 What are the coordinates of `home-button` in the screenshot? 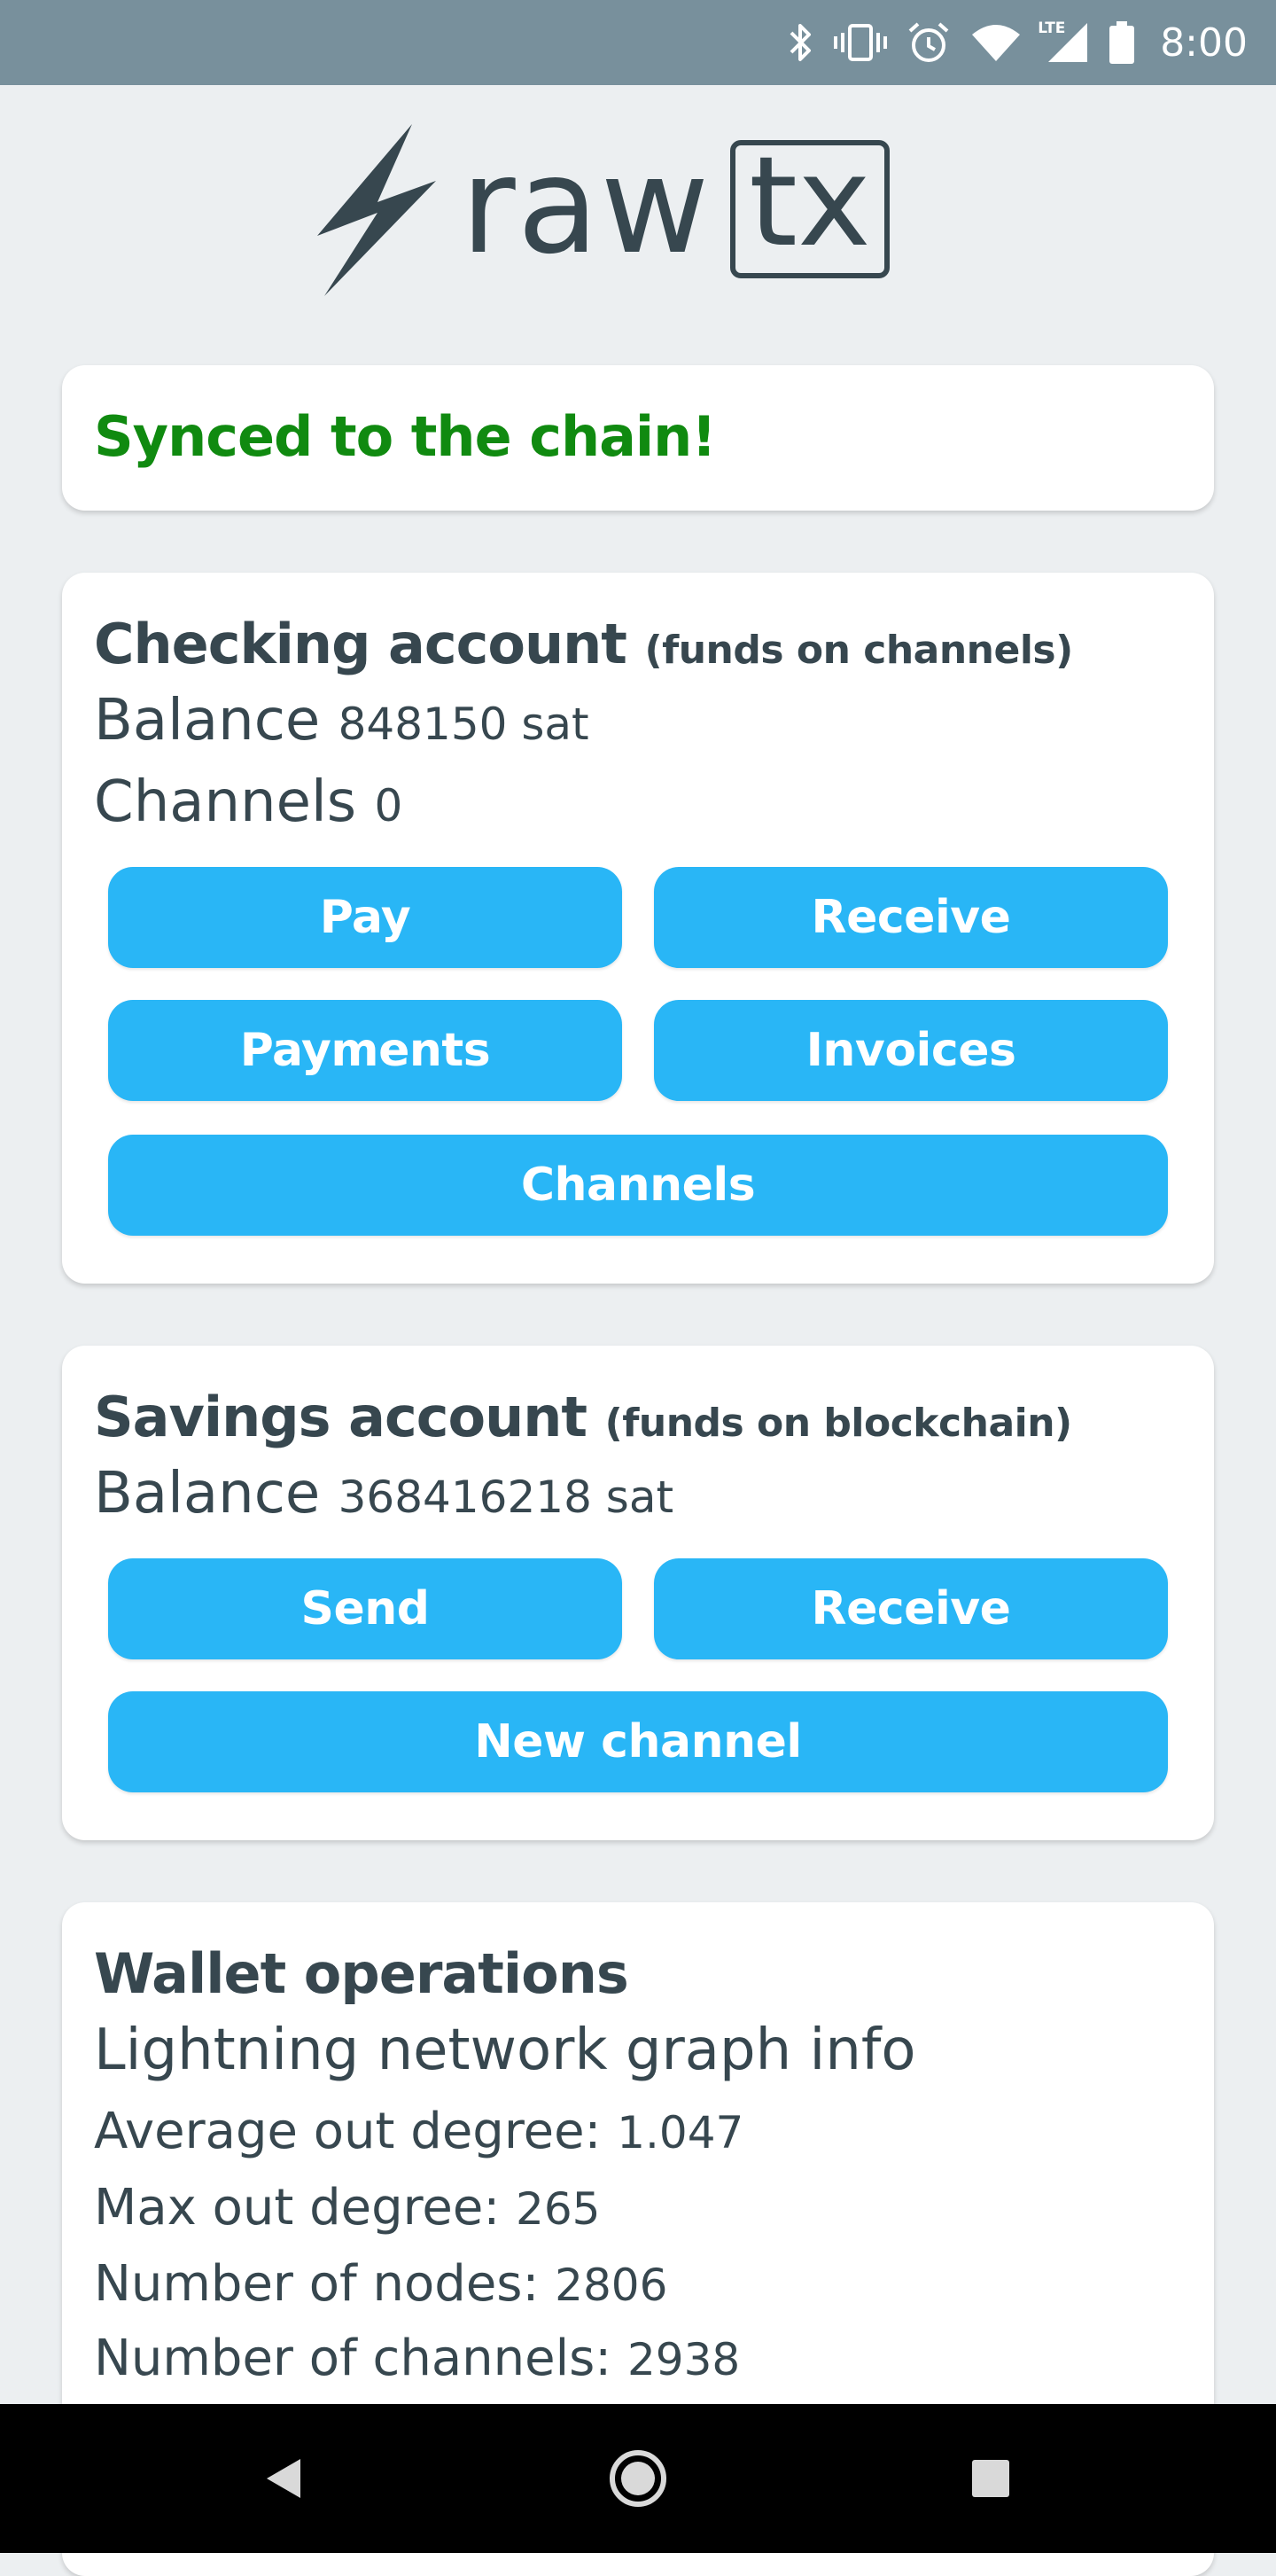 It's located at (638, 2478).